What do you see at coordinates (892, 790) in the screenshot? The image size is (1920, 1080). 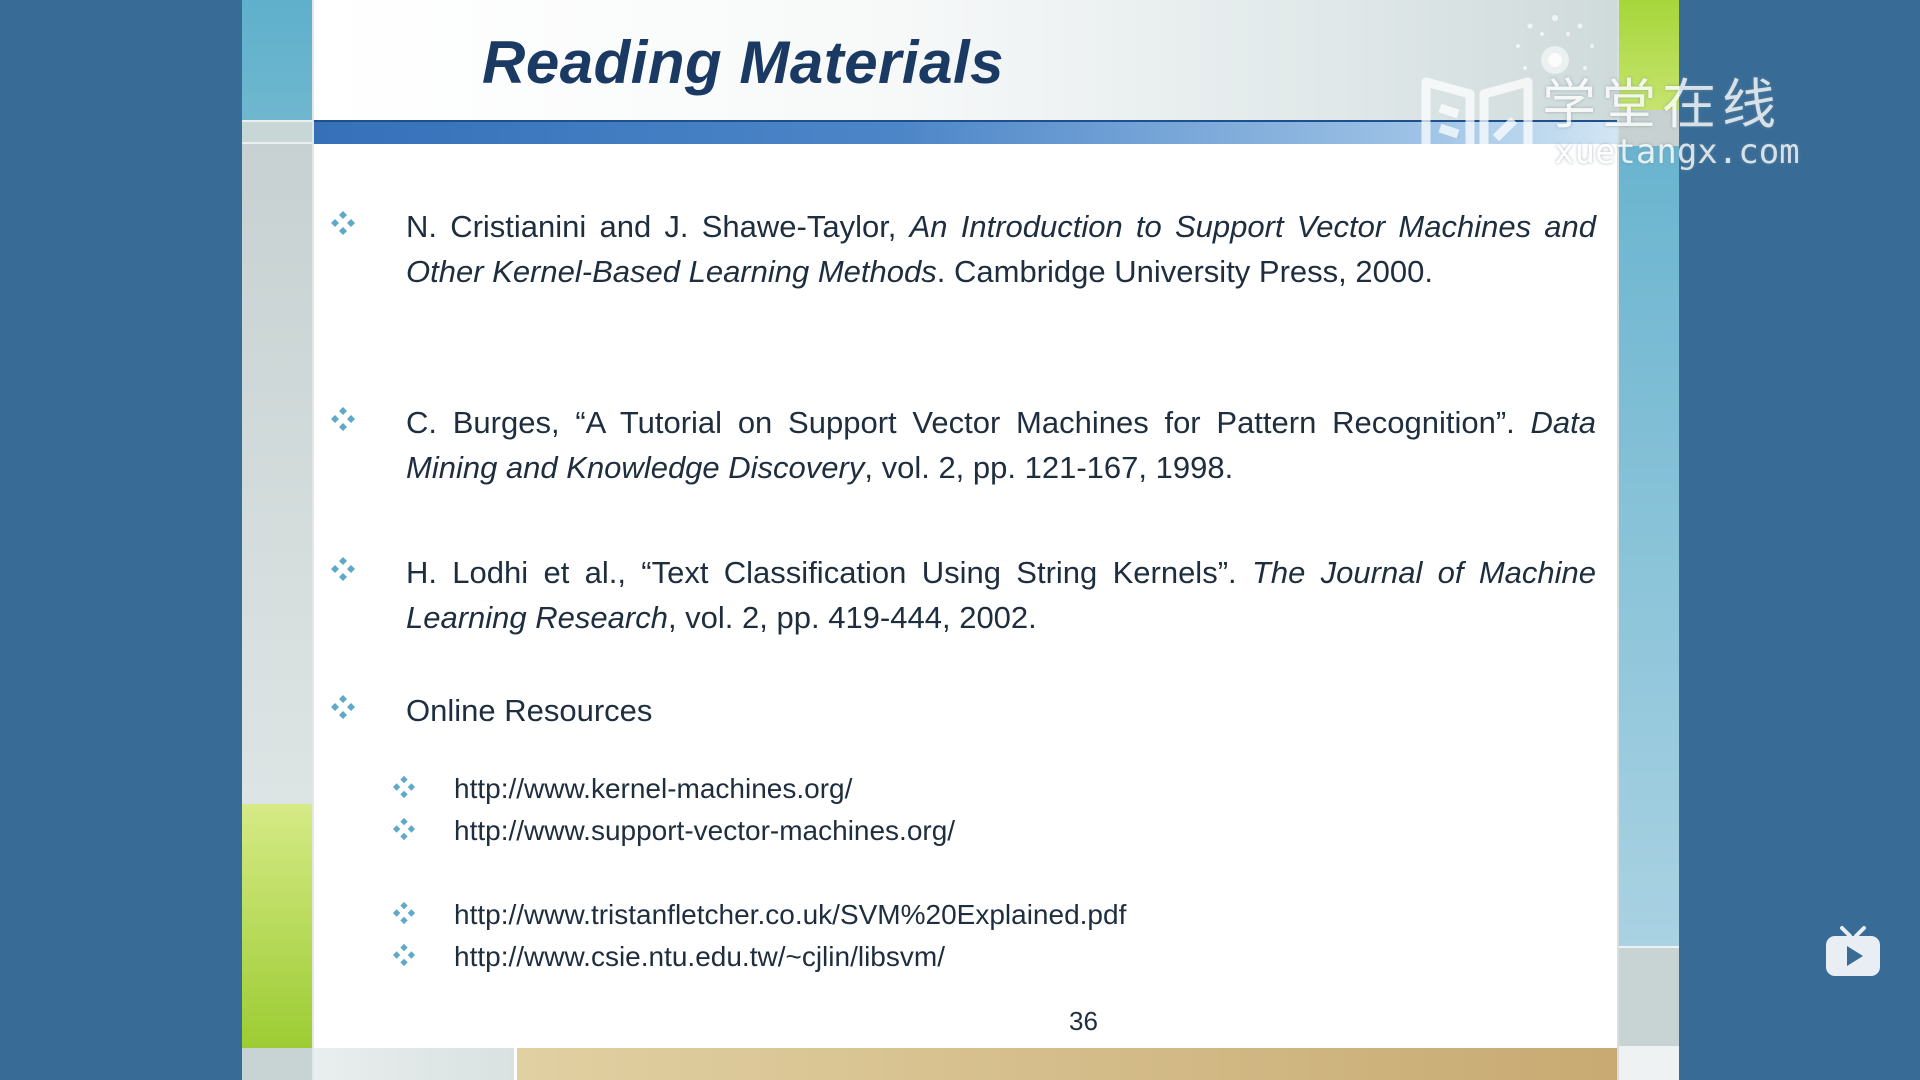 I see `resource-link-item: http://www.kernel-machines.org/` at bounding box center [892, 790].